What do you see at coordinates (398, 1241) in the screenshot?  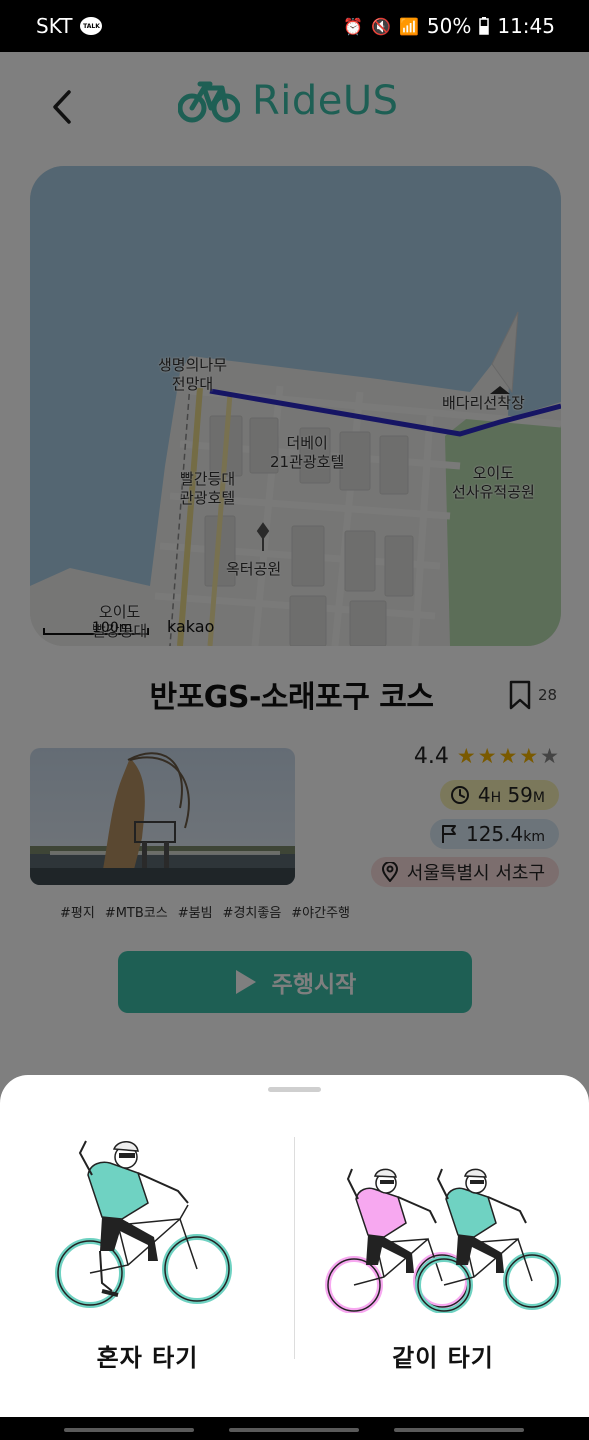 I see `pink-rider` at bounding box center [398, 1241].